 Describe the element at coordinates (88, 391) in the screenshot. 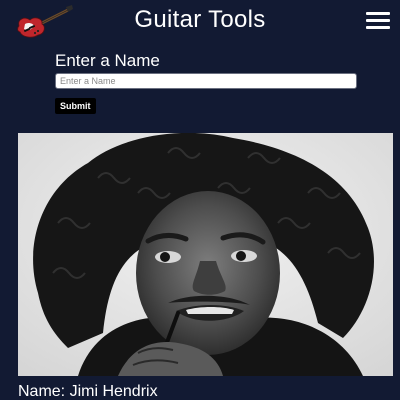

I see `artist-name-caption: Name: Jimi Hendrix` at that location.